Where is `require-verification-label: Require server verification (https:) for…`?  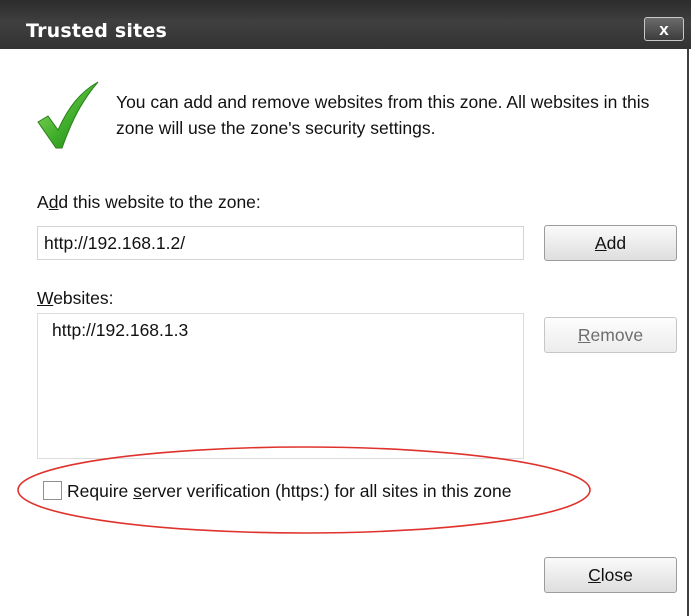 require-verification-label: Require server verification (https:) for… is located at coordinates (289, 491).